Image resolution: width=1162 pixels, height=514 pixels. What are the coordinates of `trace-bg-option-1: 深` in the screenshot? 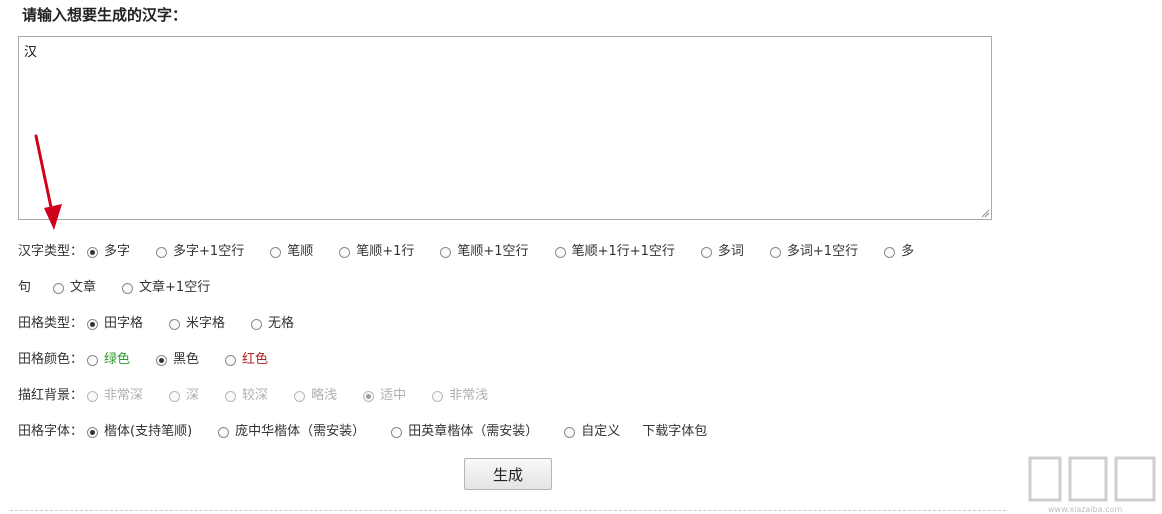 It's located at (184, 396).